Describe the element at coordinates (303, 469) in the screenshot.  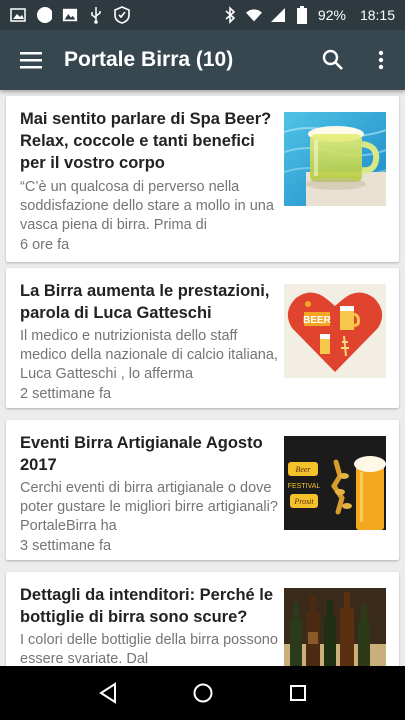
I see `thumbnail-beer-text: Beer` at that location.